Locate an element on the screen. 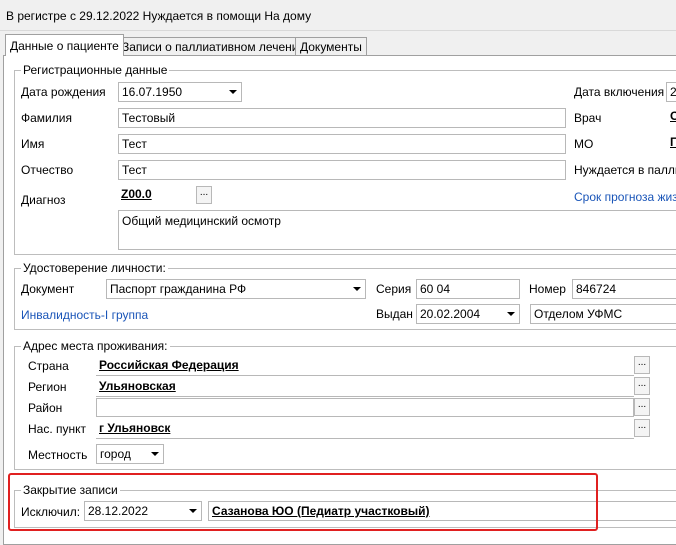 The width and height of the screenshot is (676, 545). area-type-label: Местность is located at coordinates (58, 455).